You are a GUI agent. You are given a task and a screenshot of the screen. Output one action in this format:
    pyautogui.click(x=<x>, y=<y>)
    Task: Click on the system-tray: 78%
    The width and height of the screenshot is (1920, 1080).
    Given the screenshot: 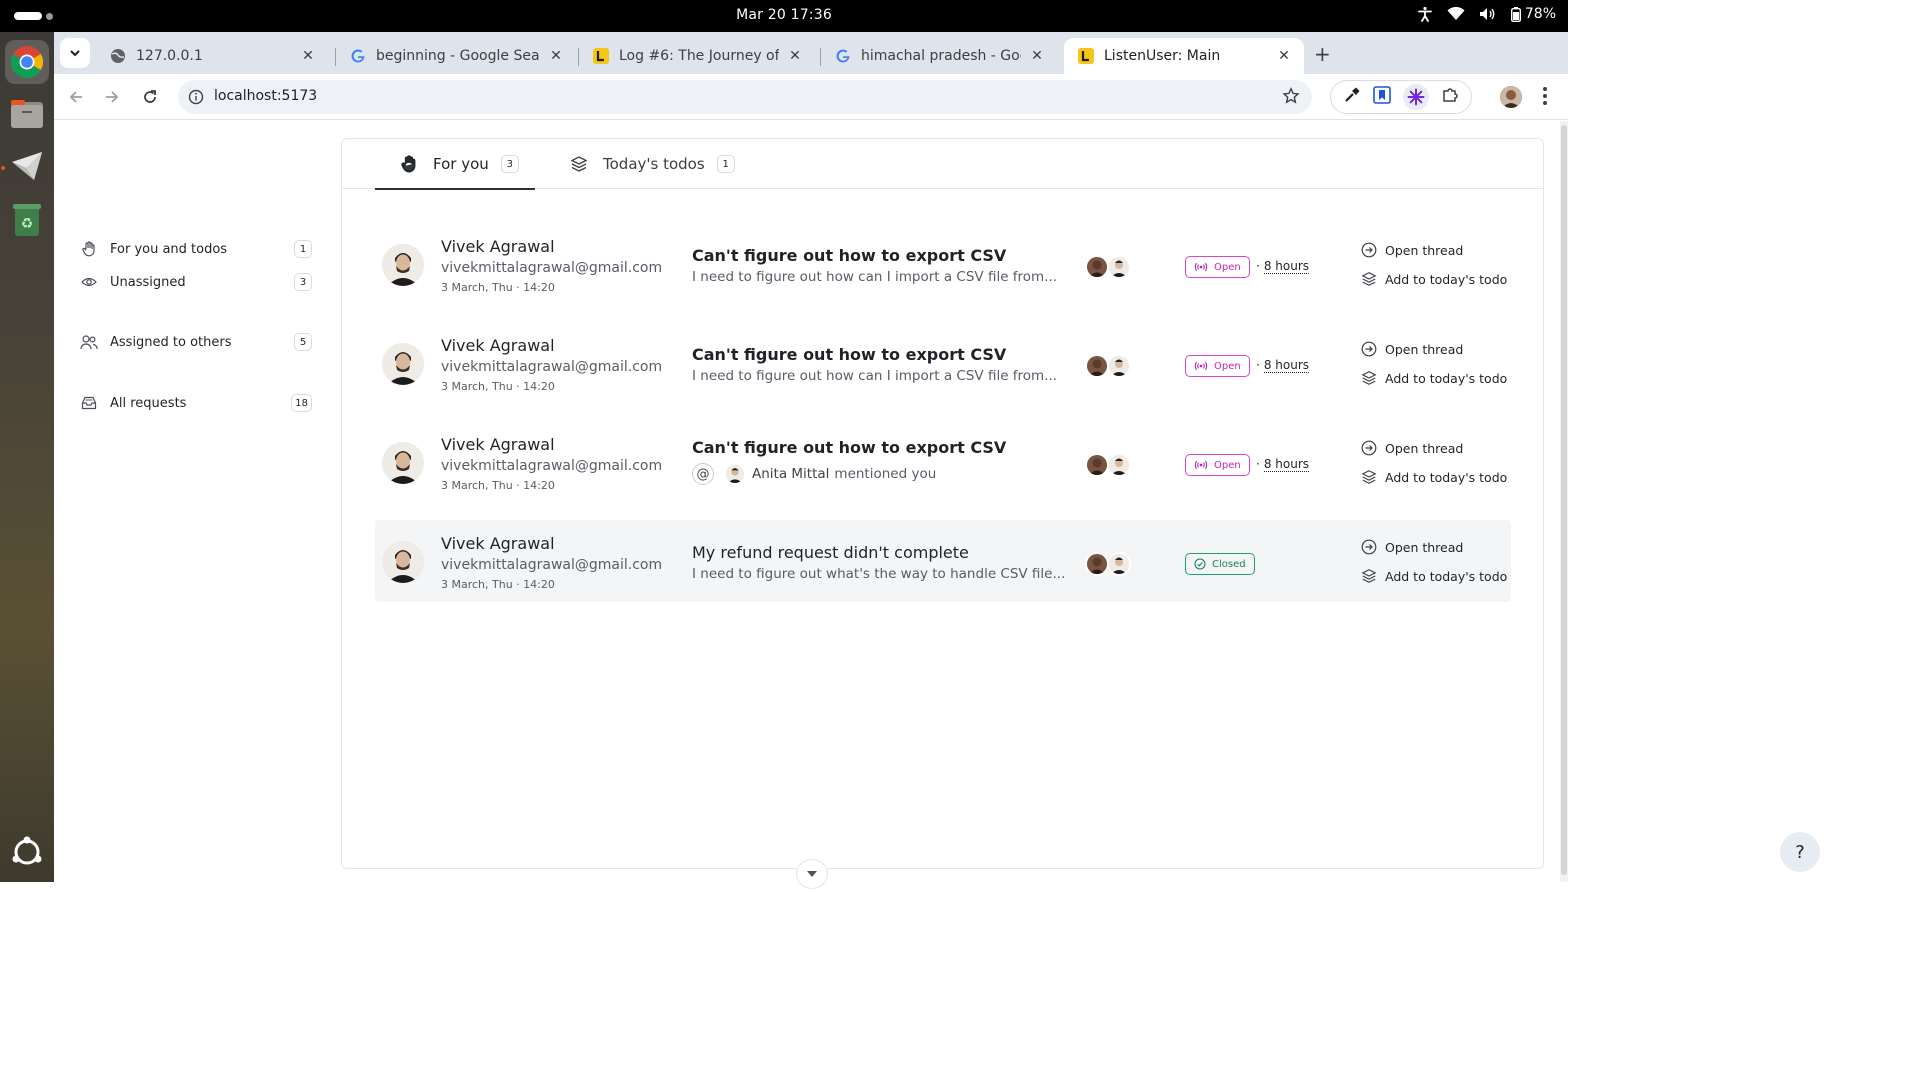 What is the action you would take?
    pyautogui.click(x=1486, y=14)
    